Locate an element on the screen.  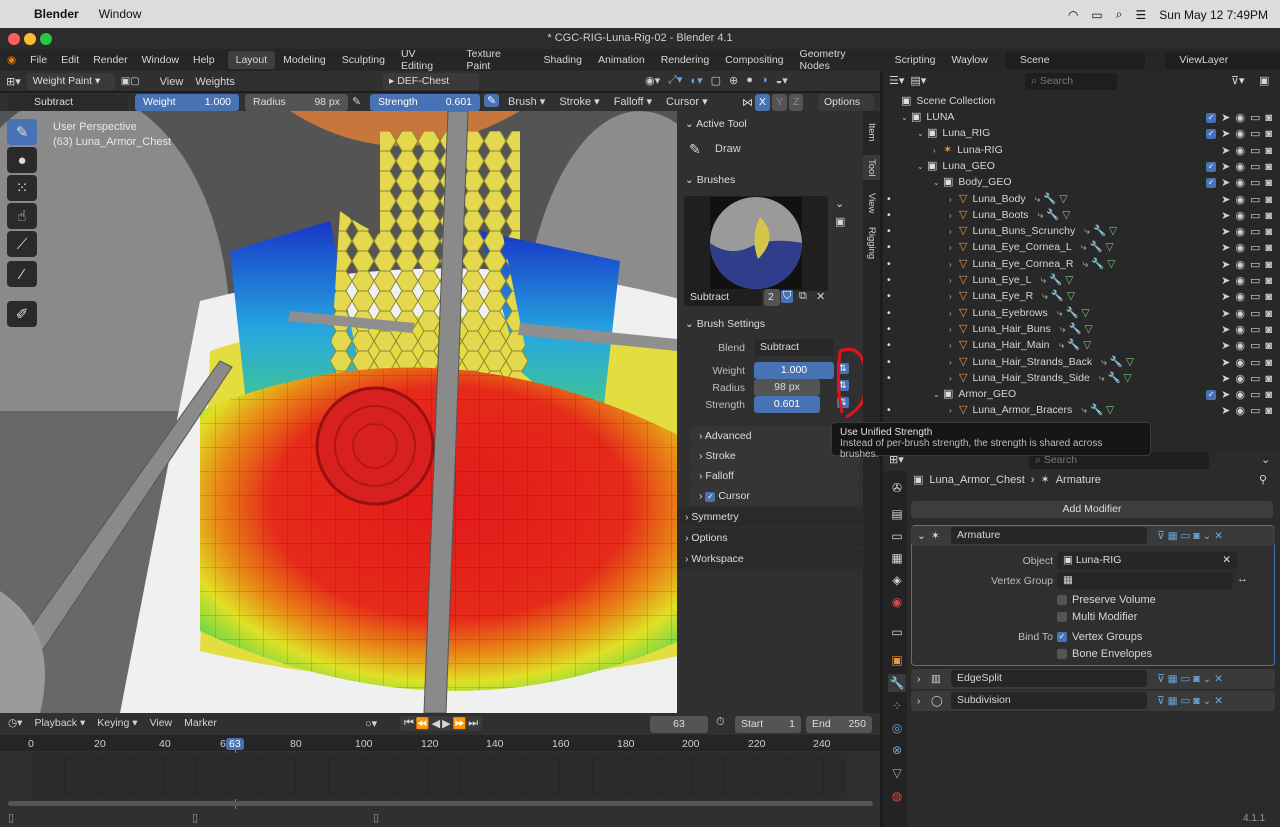
end-frame-field: End 250 is located at coordinates (839, 724).